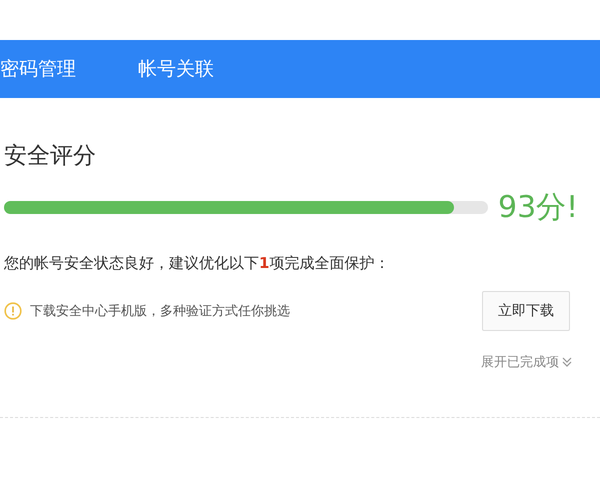  What do you see at coordinates (50, 156) in the screenshot?
I see `section-title: 安全评分` at bounding box center [50, 156].